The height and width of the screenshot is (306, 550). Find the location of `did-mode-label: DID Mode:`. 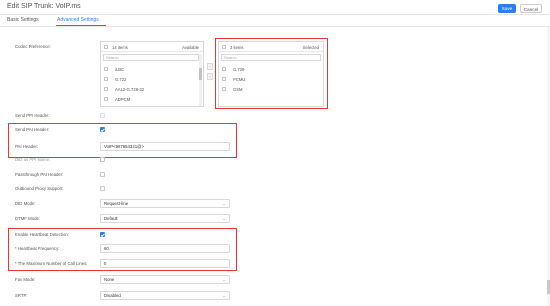

did-mode-label: DID Mode: is located at coordinates (25, 203).